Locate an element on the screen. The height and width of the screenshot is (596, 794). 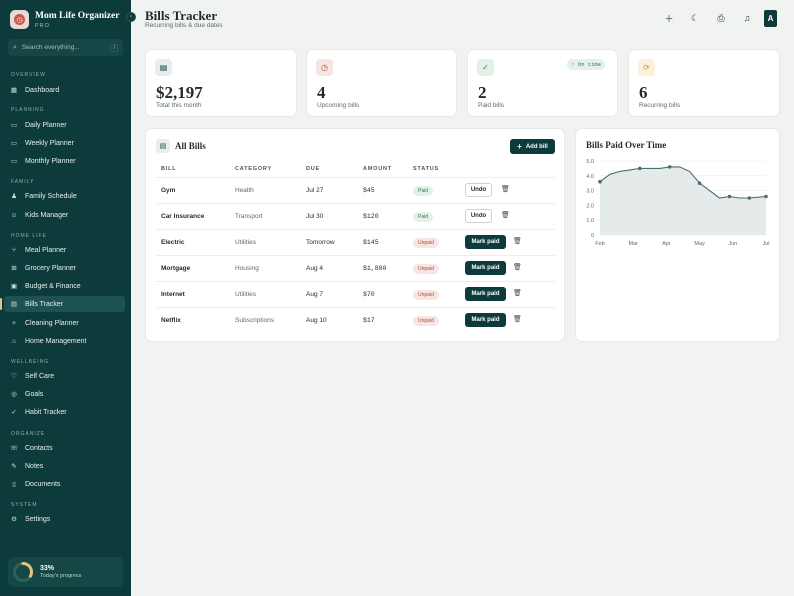
sidebar-item-label: Budget & Finance is located at coordinates (53, 286).